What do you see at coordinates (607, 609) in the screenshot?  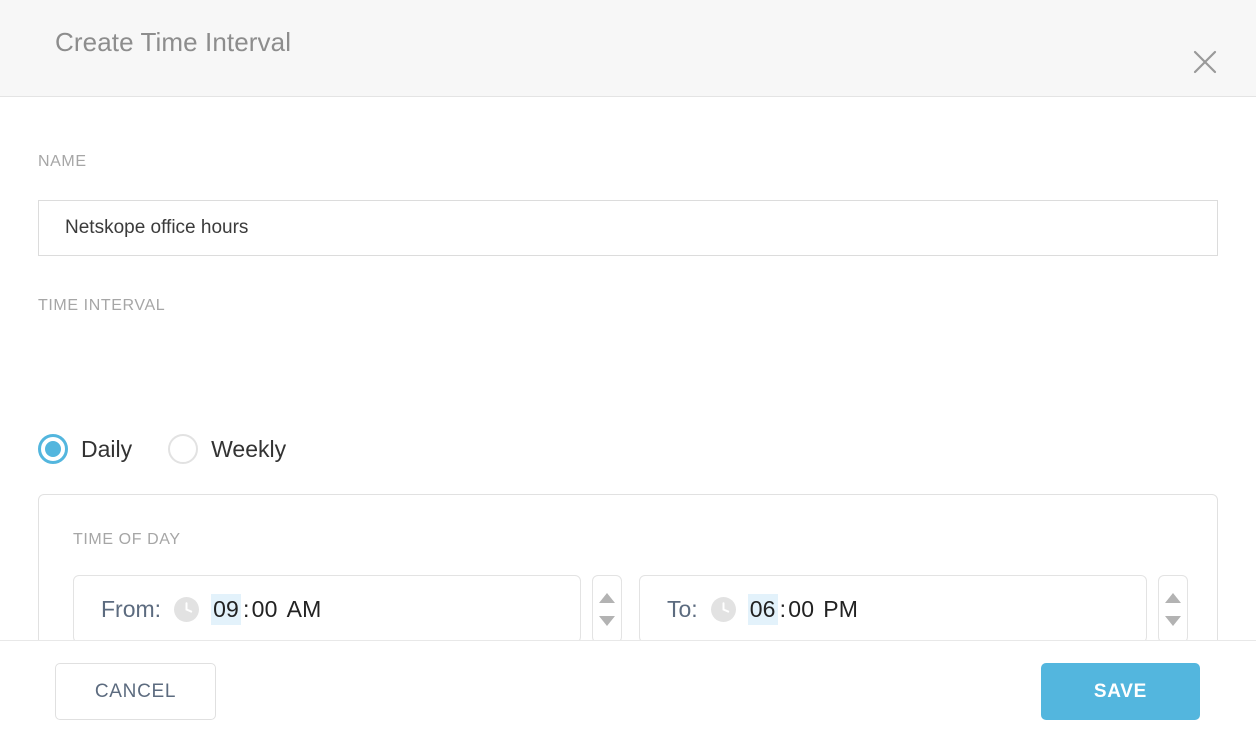 I see `from-time-stepper` at bounding box center [607, 609].